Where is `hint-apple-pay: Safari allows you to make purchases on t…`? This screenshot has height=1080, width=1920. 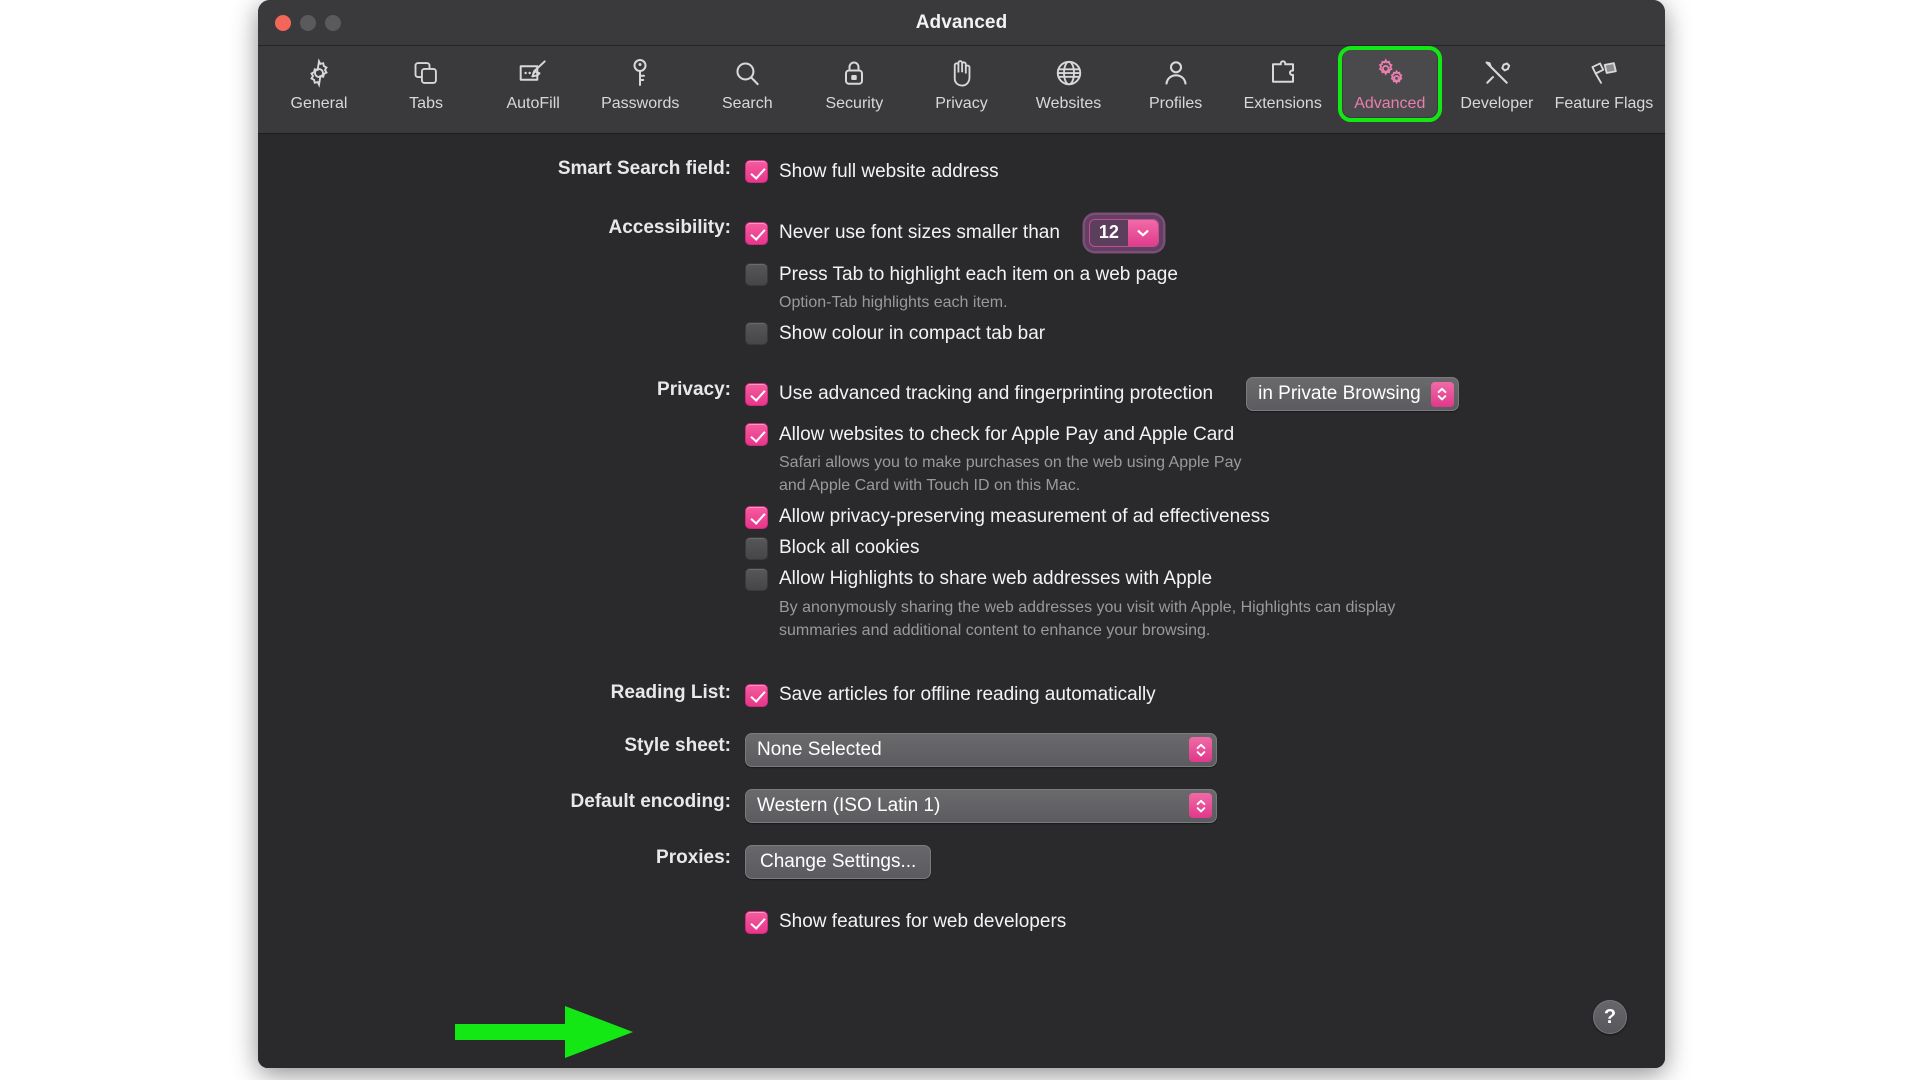 hint-apple-pay: Safari allows you to make purchases on t… is located at coordinates (1205, 474).